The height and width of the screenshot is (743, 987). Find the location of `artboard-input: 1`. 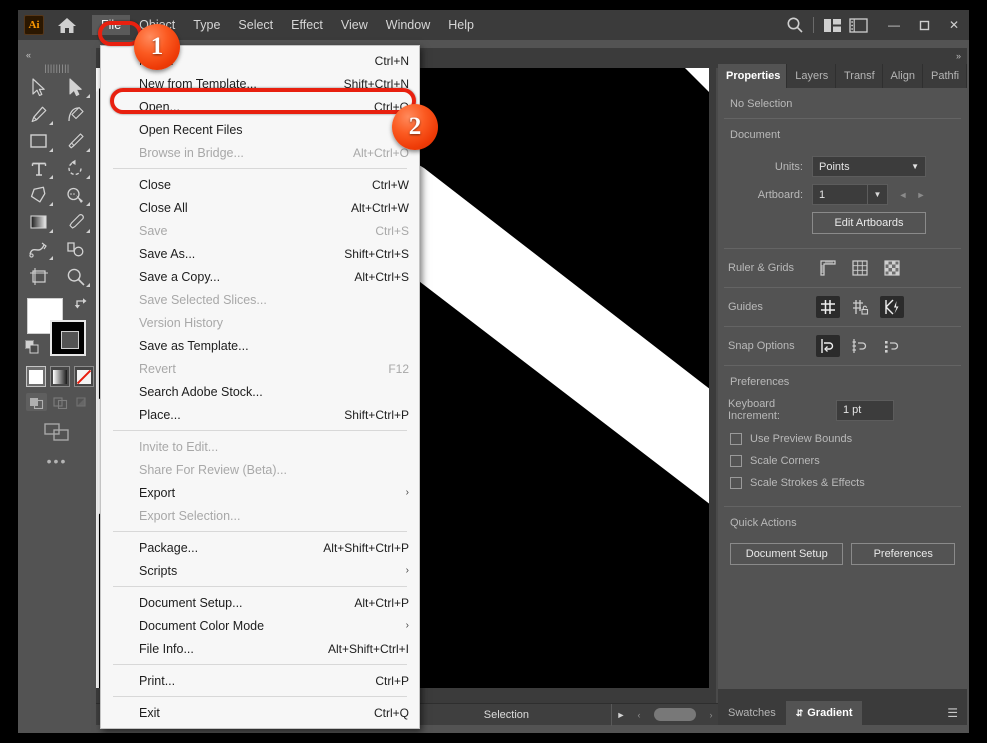

artboard-input: 1 is located at coordinates (840, 194).